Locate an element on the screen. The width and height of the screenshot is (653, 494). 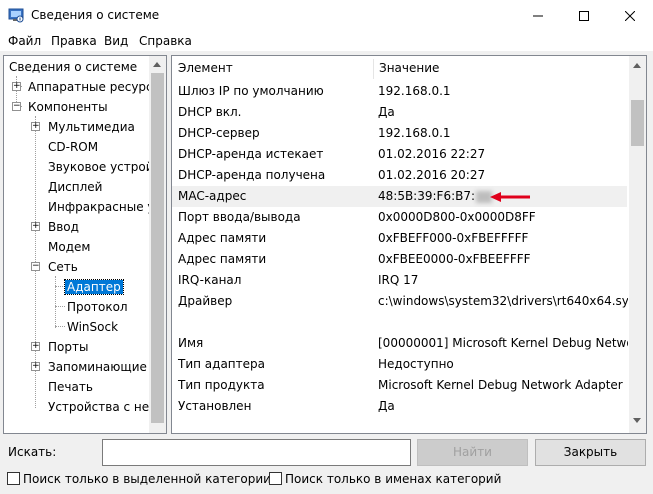
table-row: Шлюз IP по умолчанию 192.168.0.1 is located at coordinates (399, 91).